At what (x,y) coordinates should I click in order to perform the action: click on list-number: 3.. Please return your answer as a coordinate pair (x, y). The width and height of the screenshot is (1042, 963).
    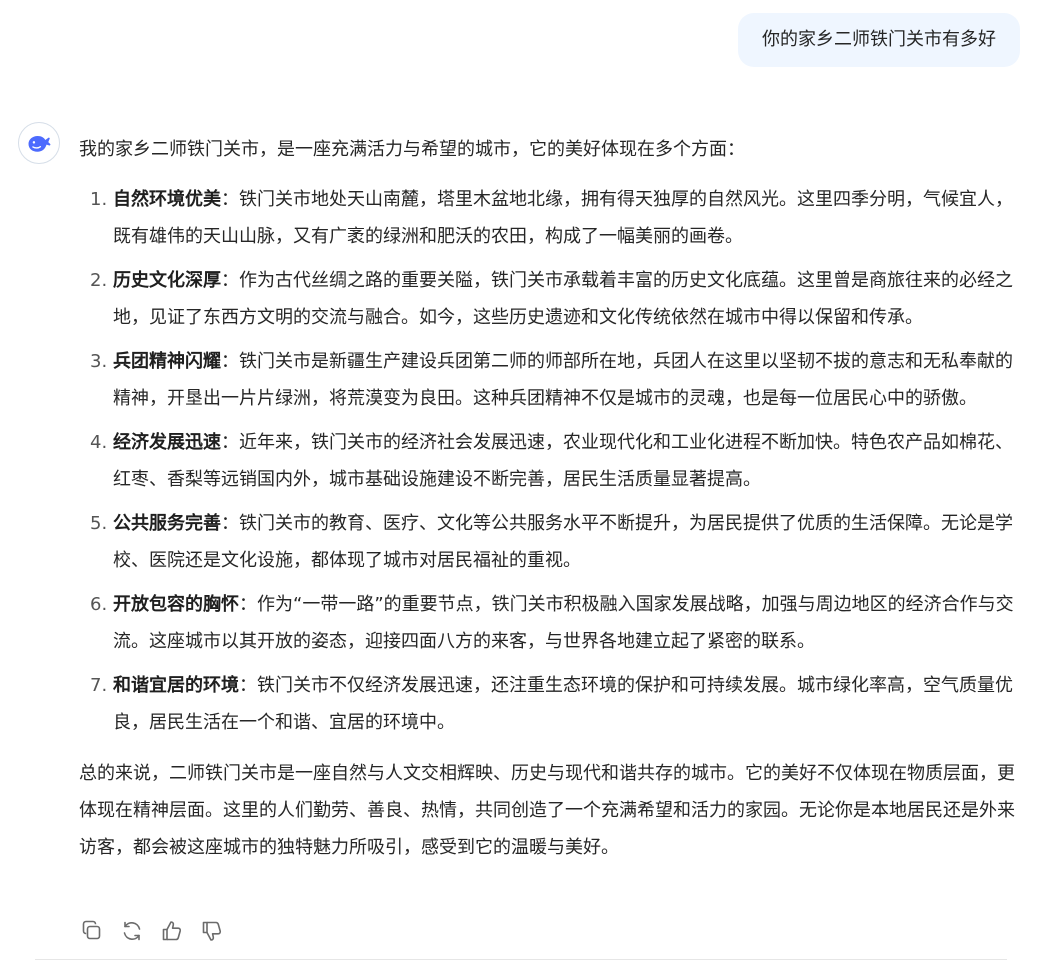
    Looking at the image, I should click on (99, 361).